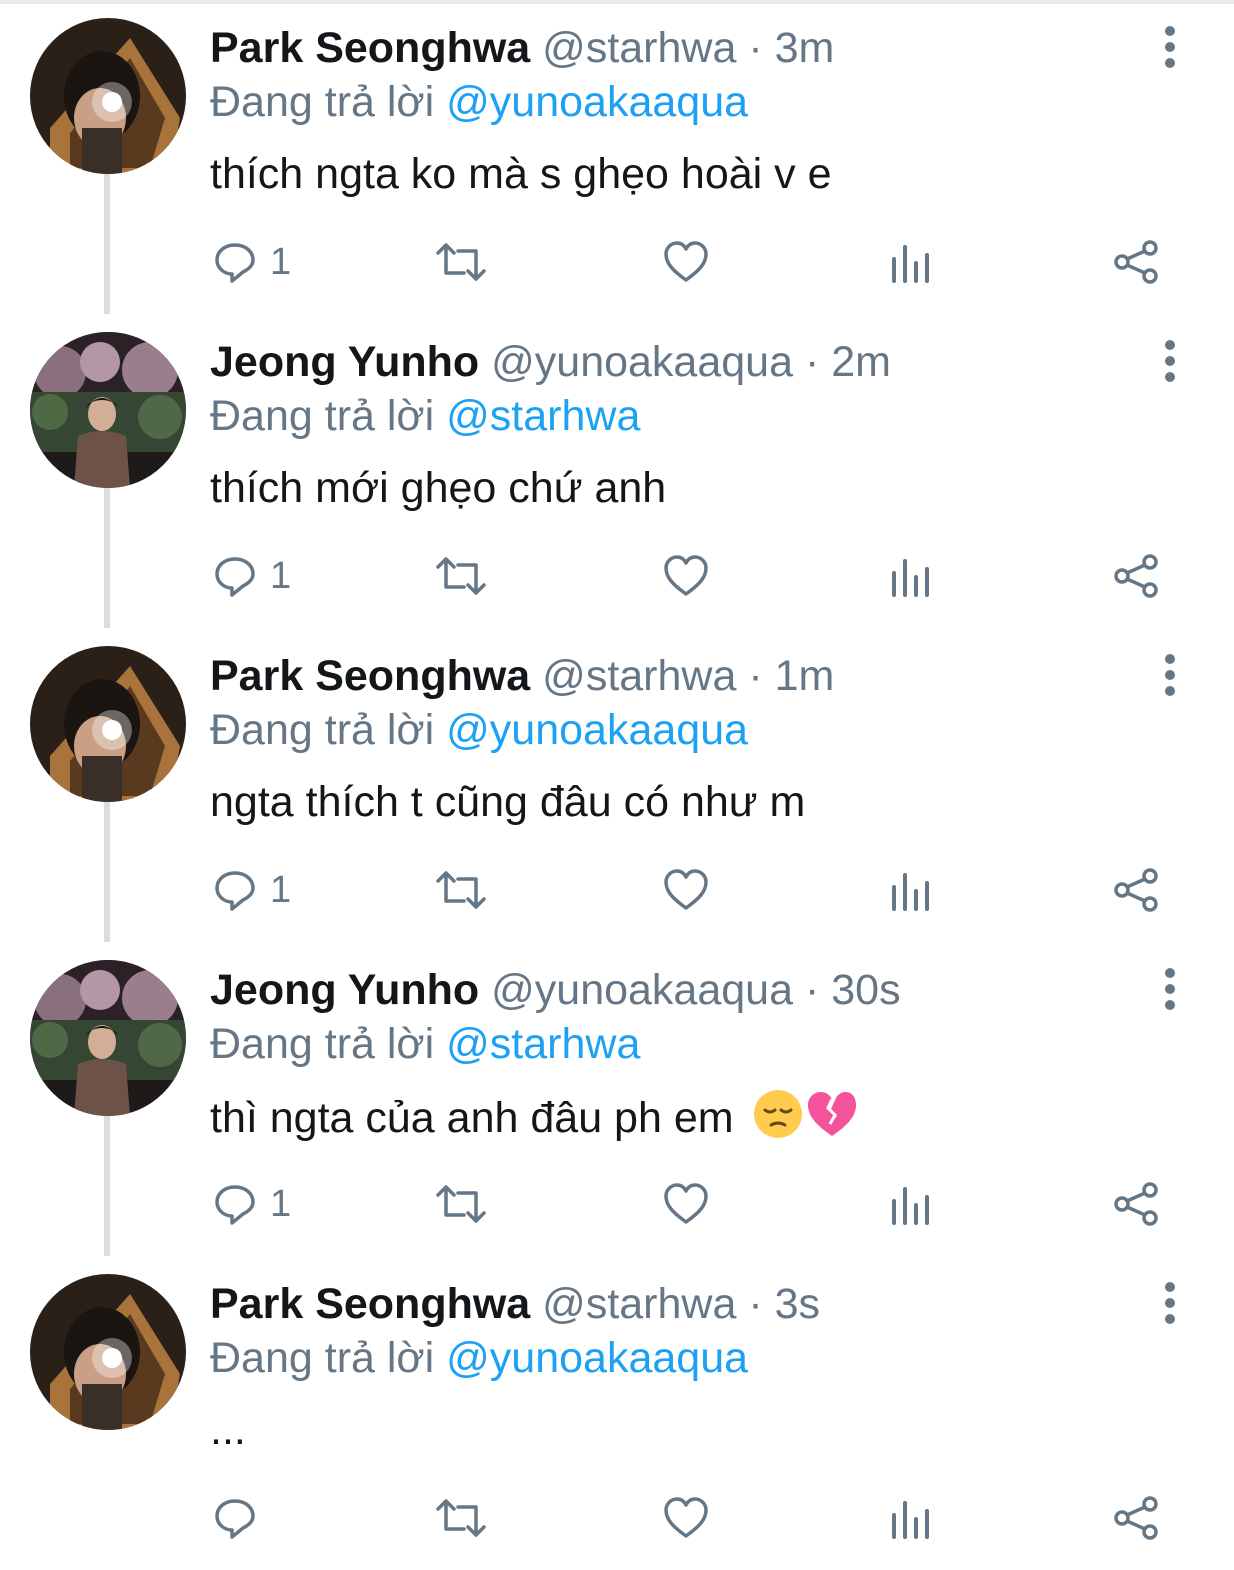 Image resolution: width=1234 pixels, height=1570 pixels. What do you see at coordinates (805, 48) in the screenshot?
I see `timestamp: 3m` at bounding box center [805, 48].